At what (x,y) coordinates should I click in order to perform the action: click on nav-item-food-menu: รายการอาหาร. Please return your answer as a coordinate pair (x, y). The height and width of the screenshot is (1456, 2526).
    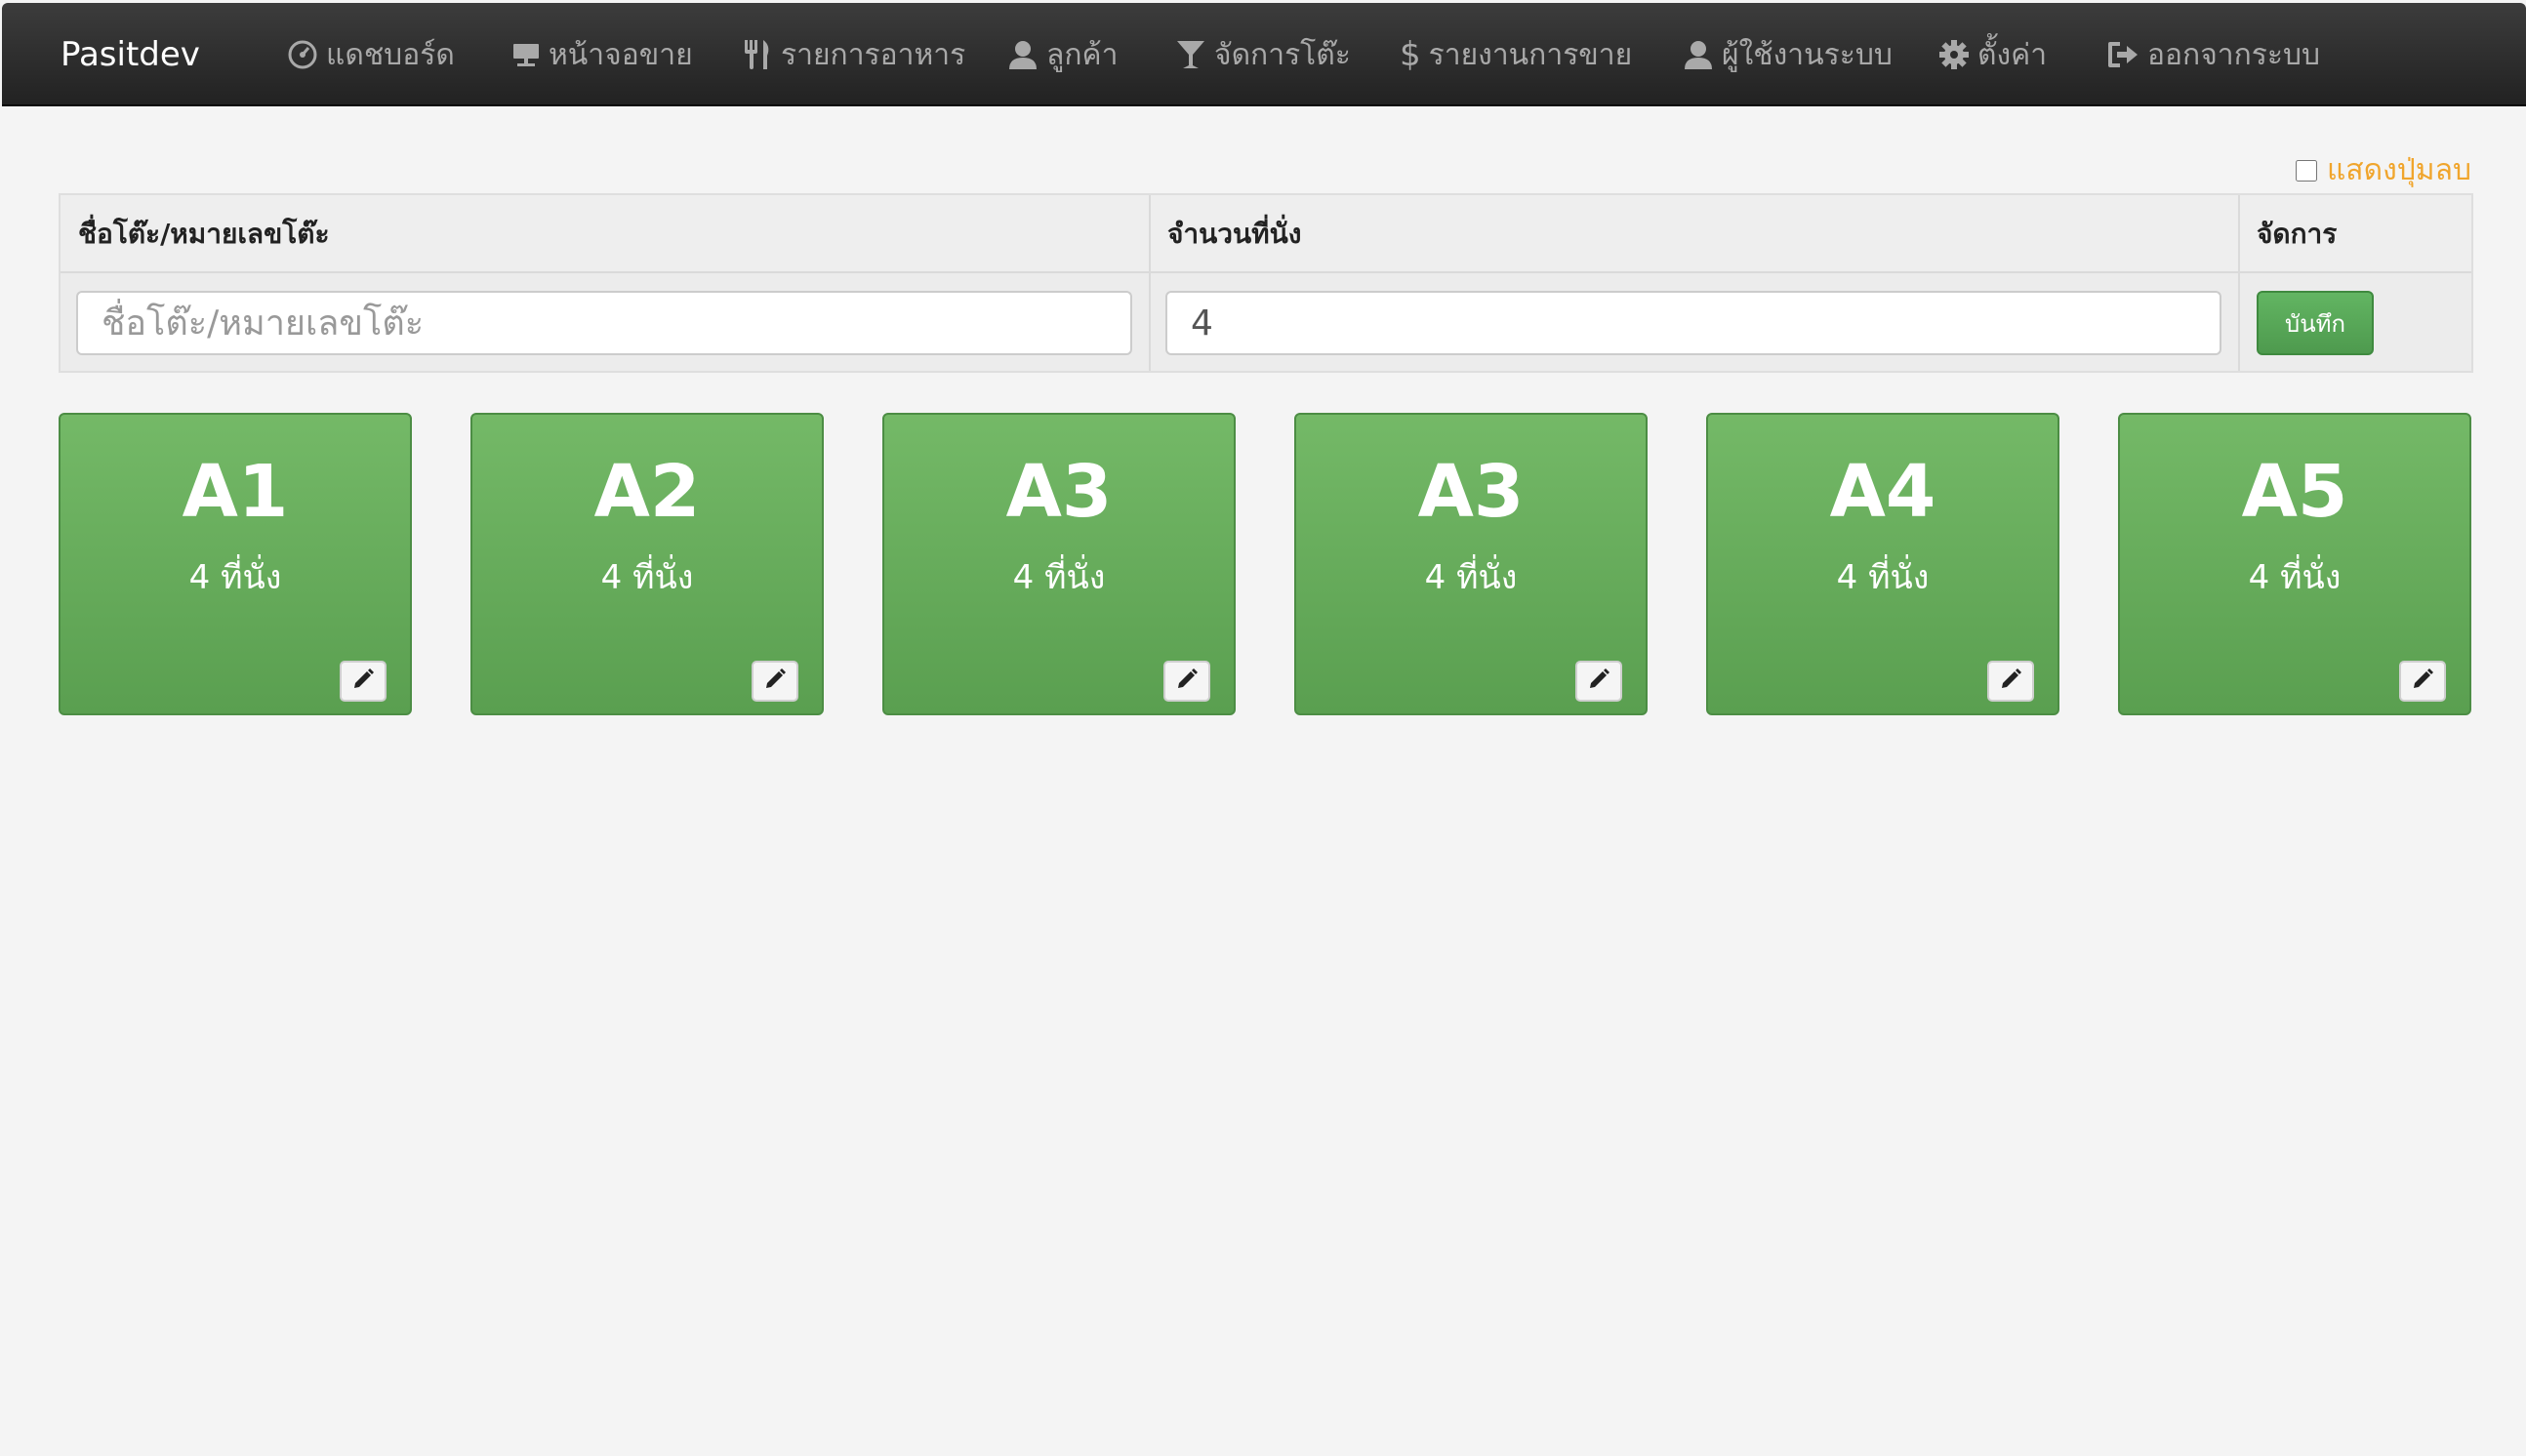
    Looking at the image, I should click on (853, 54).